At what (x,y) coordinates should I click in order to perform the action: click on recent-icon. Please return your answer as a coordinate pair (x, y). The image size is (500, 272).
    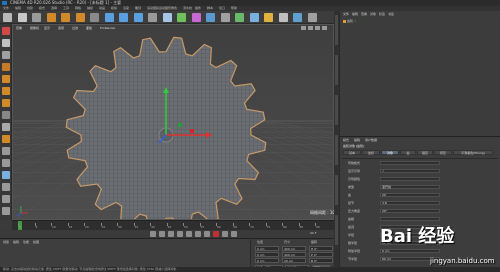
    Looking at the image, I should click on (94, 17).